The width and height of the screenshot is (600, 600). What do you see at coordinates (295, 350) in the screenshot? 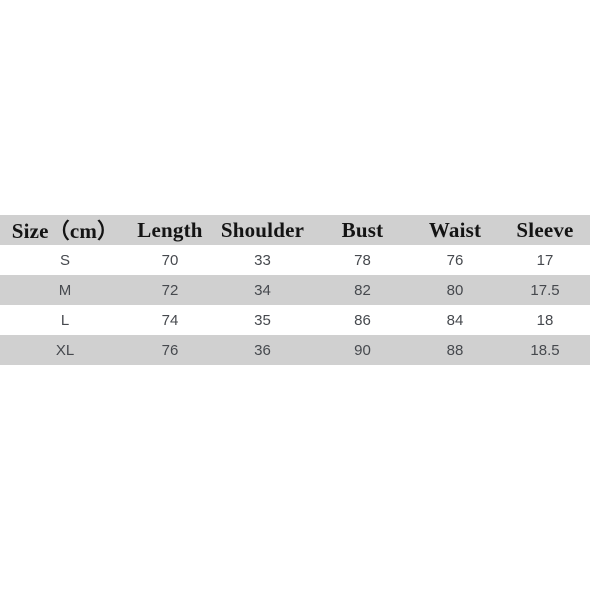
I see `table-row: XL 76 36 90 88 18.5` at bounding box center [295, 350].